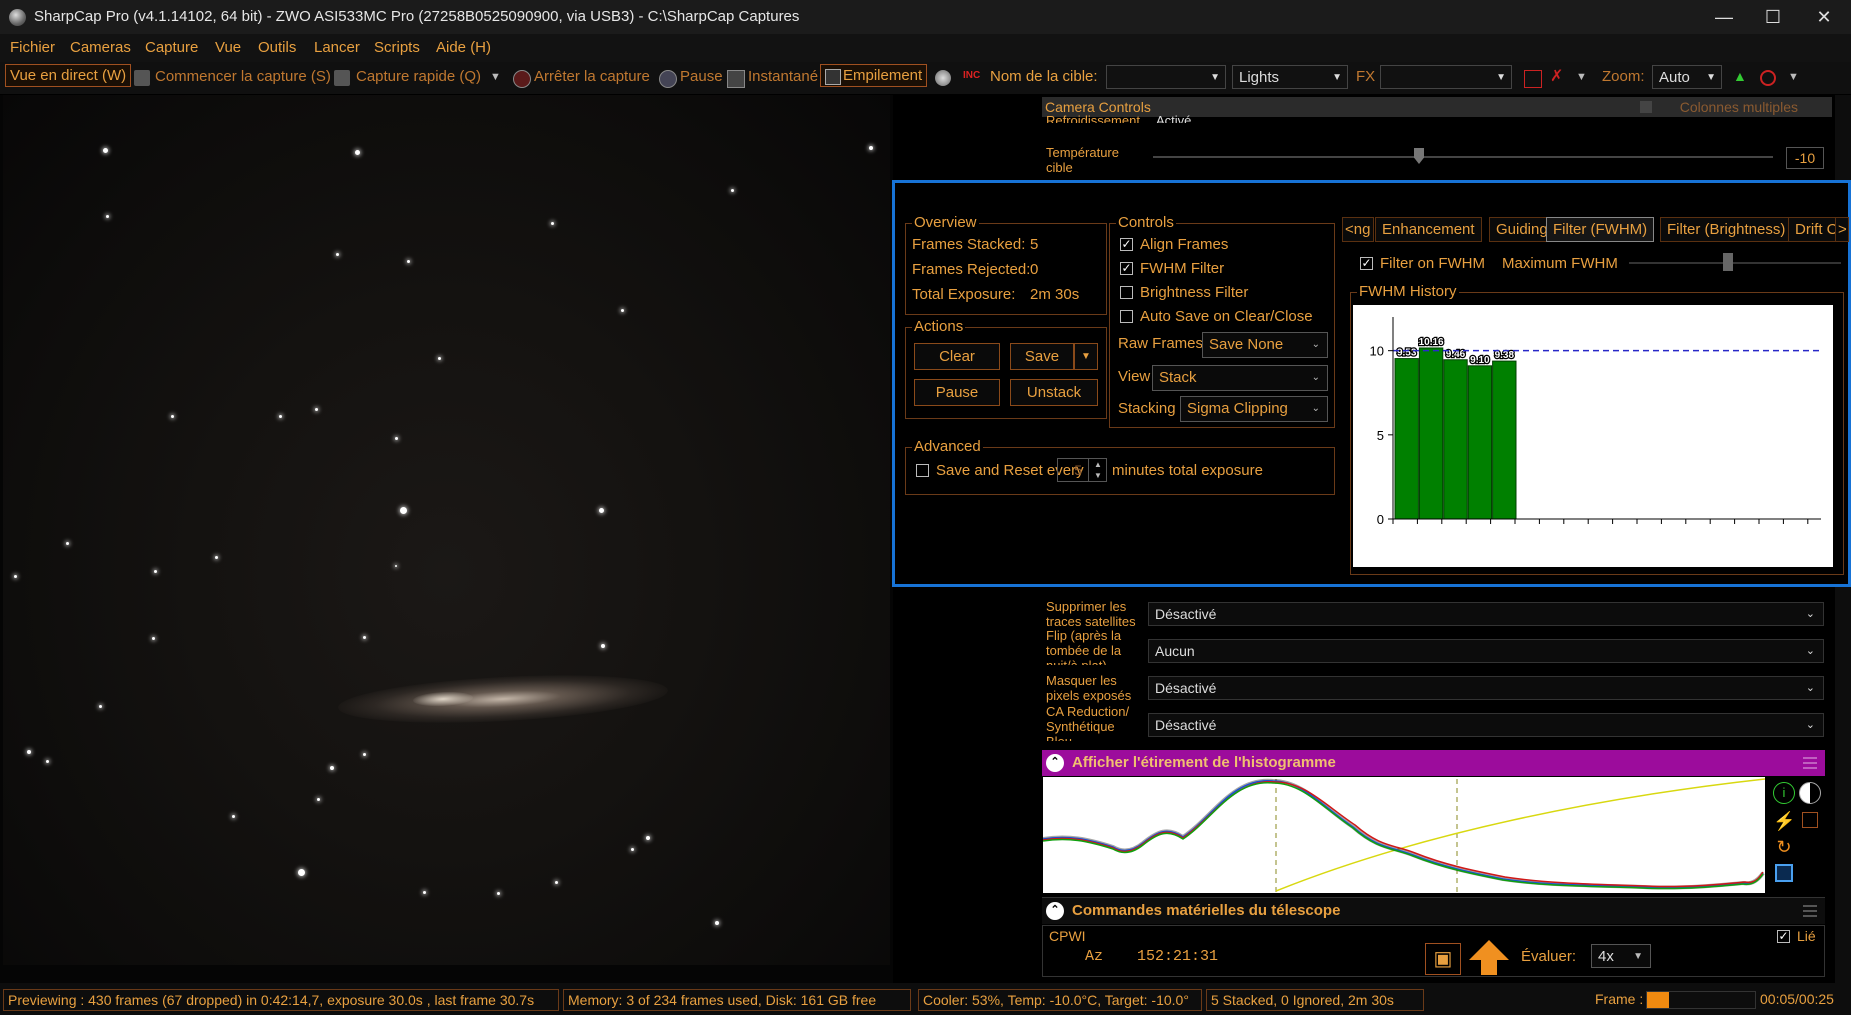 The width and height of the screenshot is (1851, 1015). Describe the element at coordinates (1443, 959) in the screenshot. I see `goto-icon: ▣` at that location.